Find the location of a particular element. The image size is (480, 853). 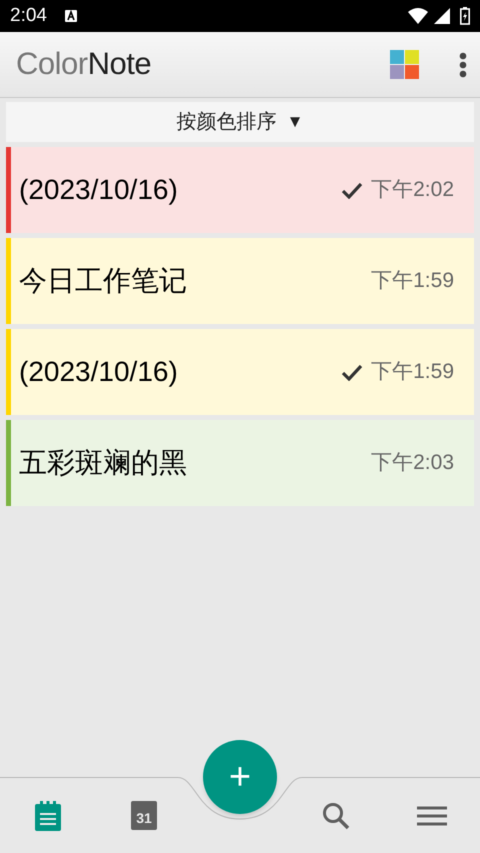

notification-icon is located at coordinates (70, 16).